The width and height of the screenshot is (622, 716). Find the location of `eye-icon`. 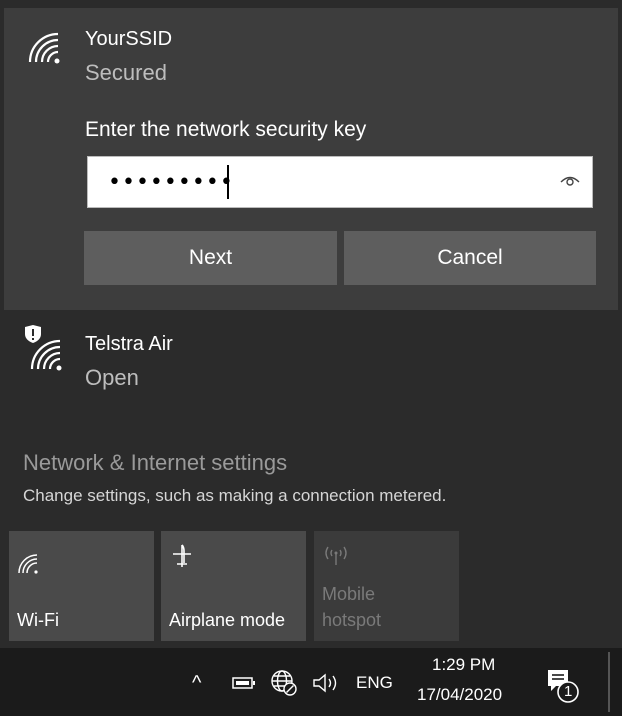

eye-icon is located at coordinates (570, 180).